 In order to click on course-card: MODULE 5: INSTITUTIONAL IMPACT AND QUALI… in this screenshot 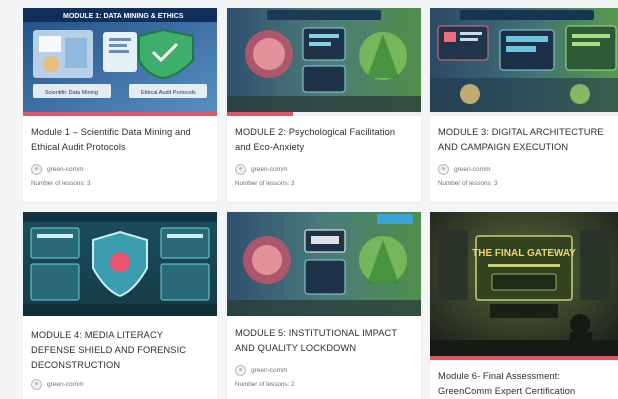, I will do `click(324, 305)`.